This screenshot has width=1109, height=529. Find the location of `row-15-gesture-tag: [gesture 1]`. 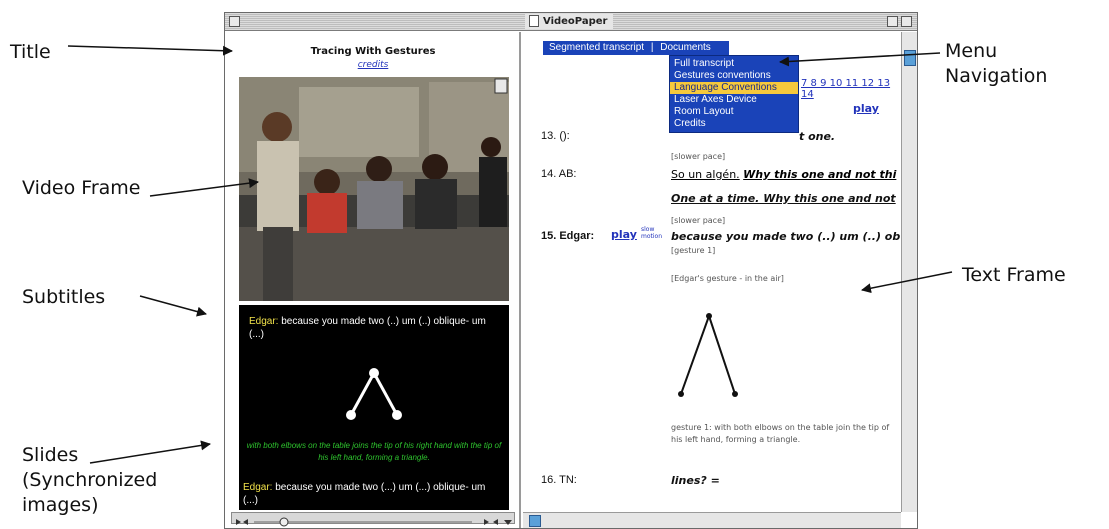

row-15-gesture-tag: [gesture 1] is located at coordinates (693, 250).